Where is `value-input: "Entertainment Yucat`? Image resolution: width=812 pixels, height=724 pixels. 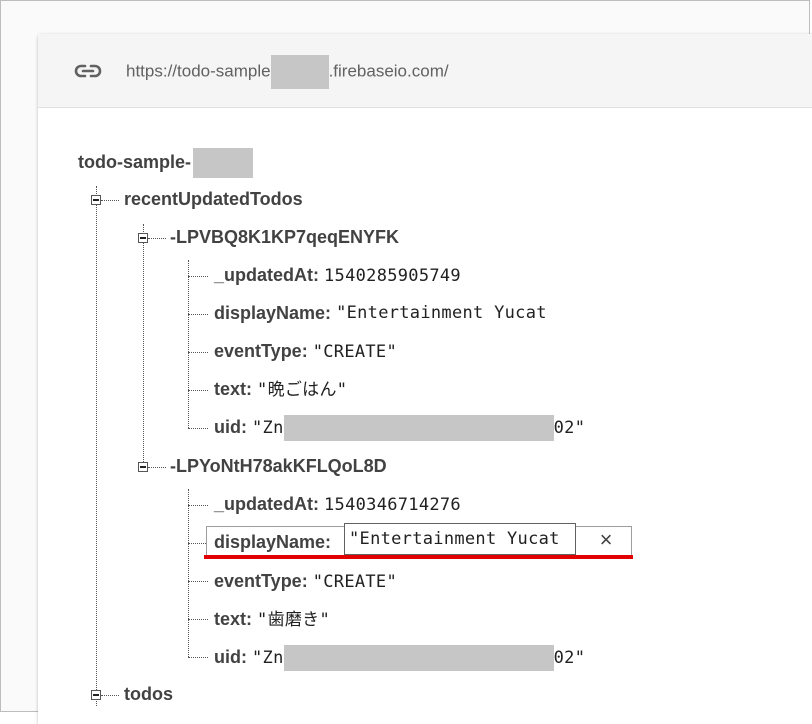
value-input: "Entertainment Yucat is located at coordinates (460, 539).